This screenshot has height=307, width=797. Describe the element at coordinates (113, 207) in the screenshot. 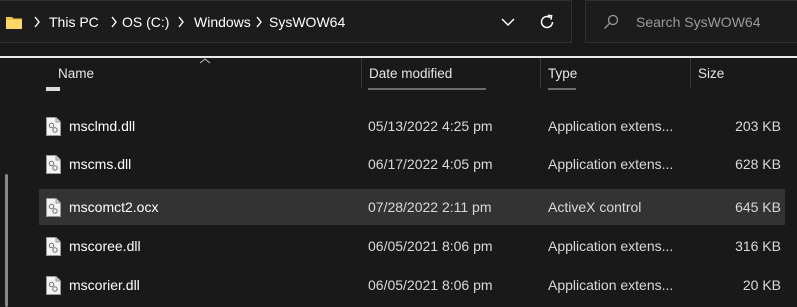

I see `file-name: mscomct2.ocx` at that location.